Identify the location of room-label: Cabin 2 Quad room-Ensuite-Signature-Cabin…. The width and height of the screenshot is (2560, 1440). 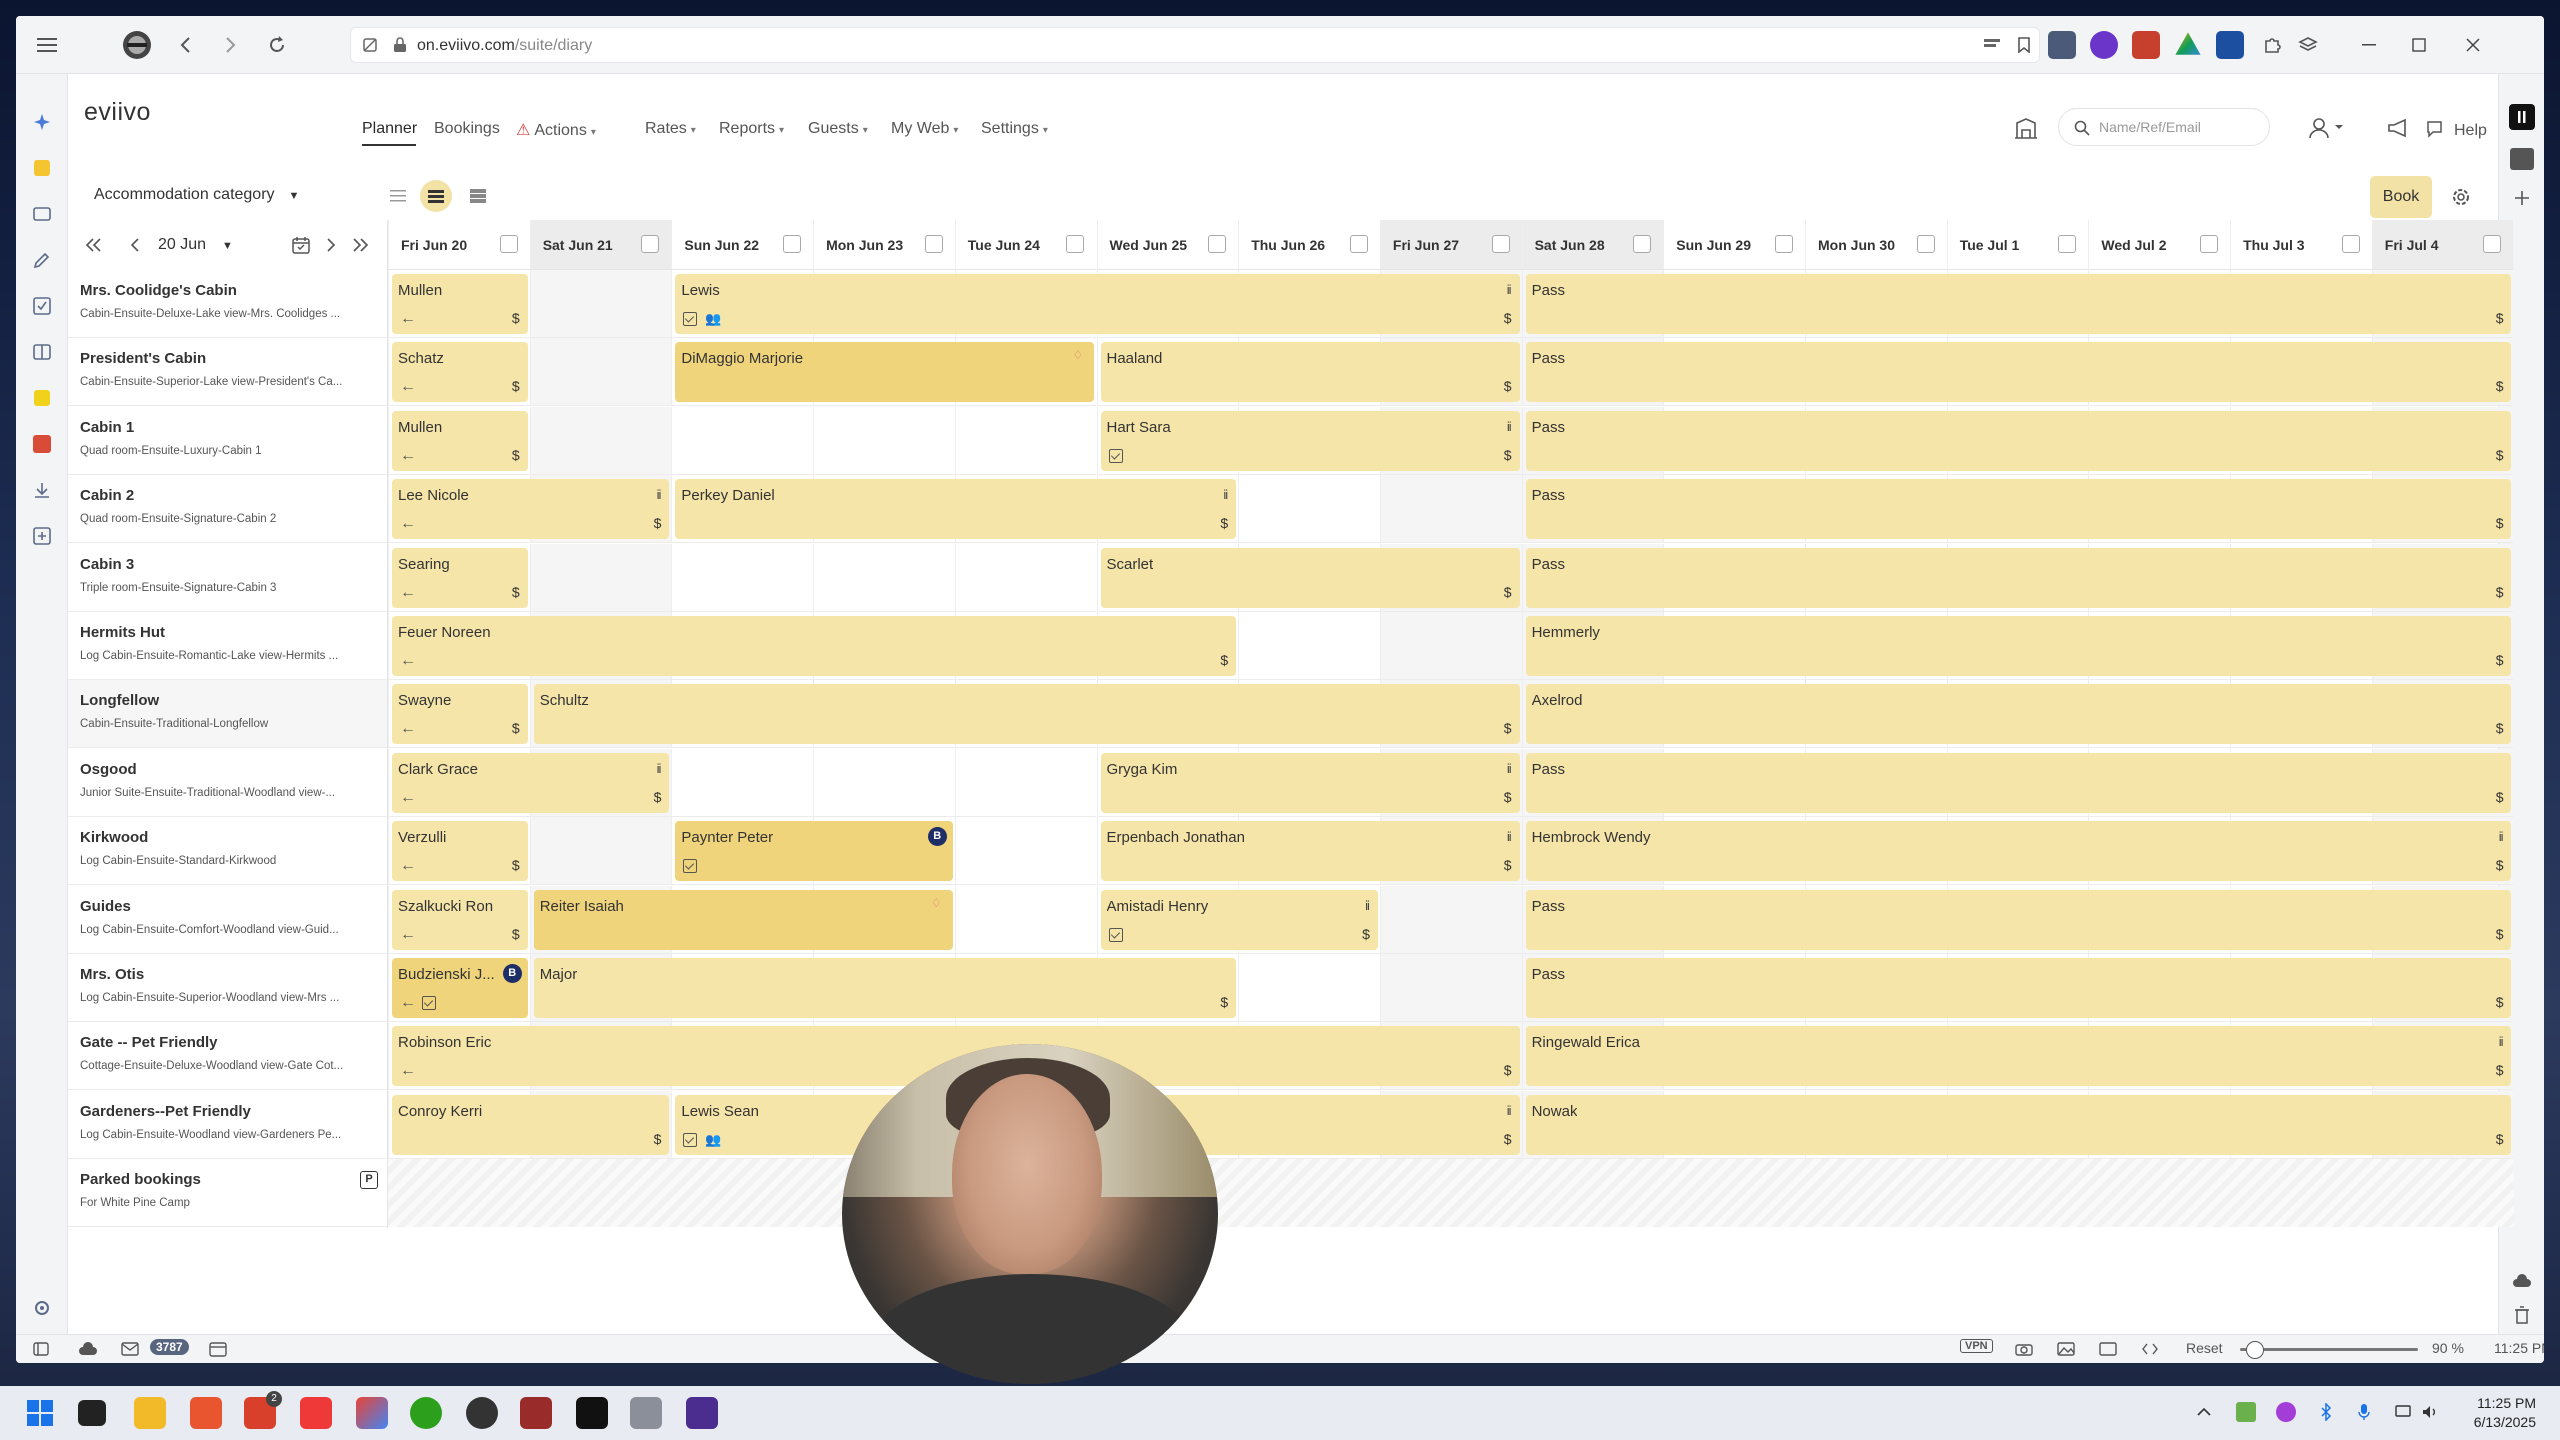
(228, 509).